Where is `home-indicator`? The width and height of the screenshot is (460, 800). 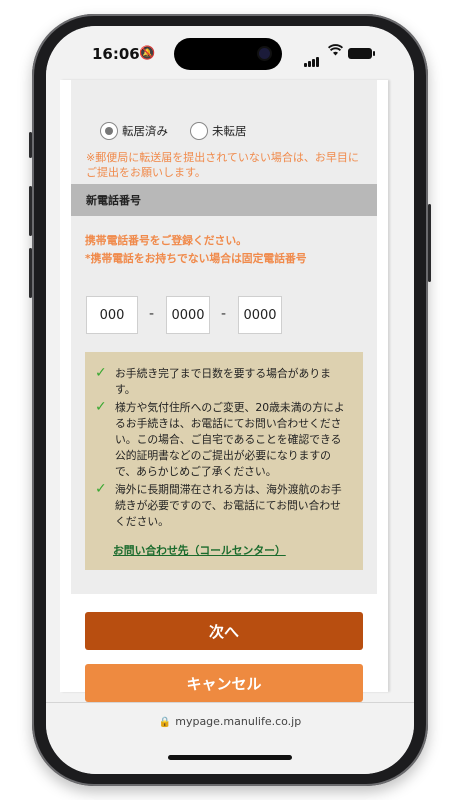 home-indicator is located at coordinates (230, 757).